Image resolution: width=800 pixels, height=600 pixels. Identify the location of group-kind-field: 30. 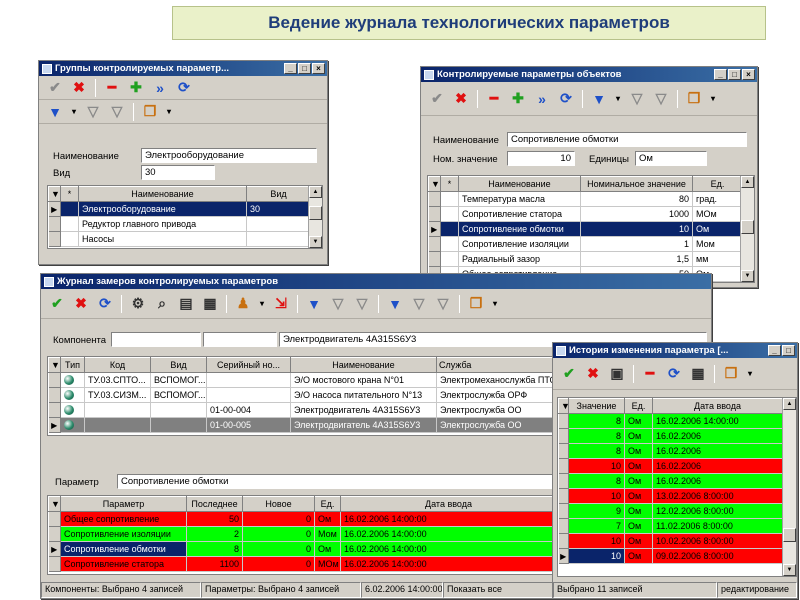
(178, 172).